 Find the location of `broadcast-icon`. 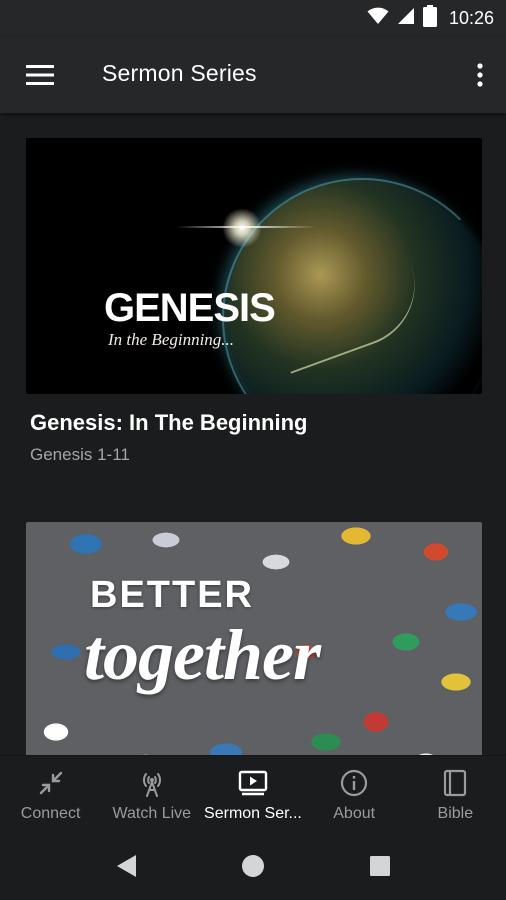

broadcast-icon is located at coordinates (152, 783).